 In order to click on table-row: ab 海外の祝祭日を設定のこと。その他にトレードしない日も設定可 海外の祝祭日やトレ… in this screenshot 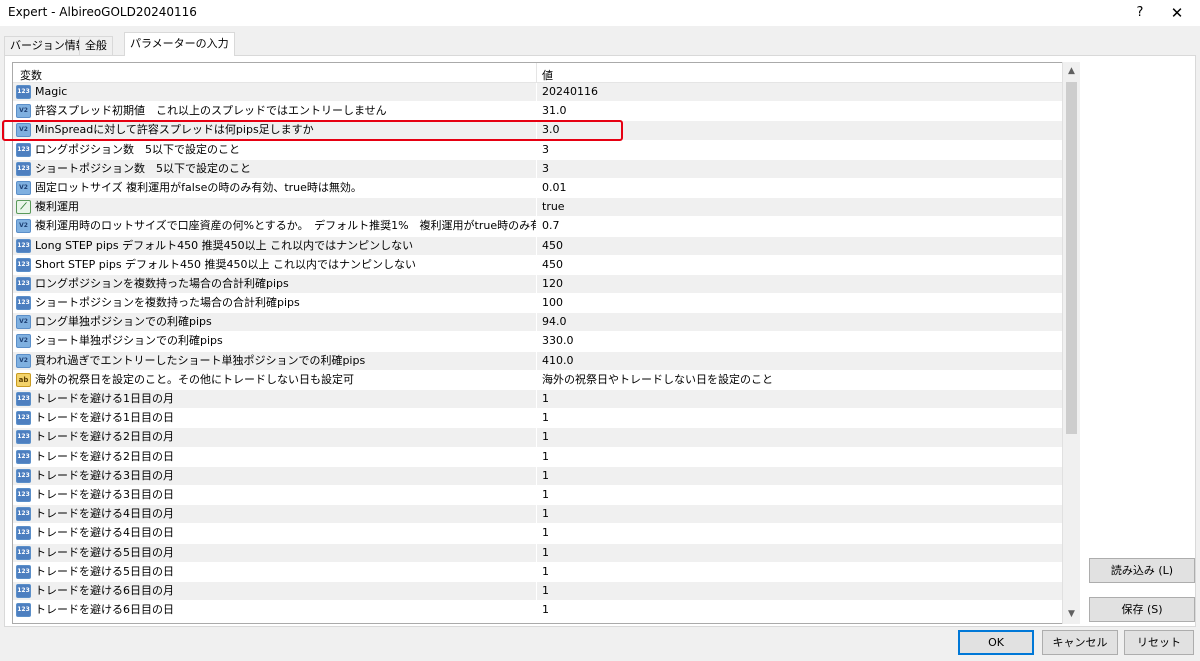, I will do `click(538, 380)`.